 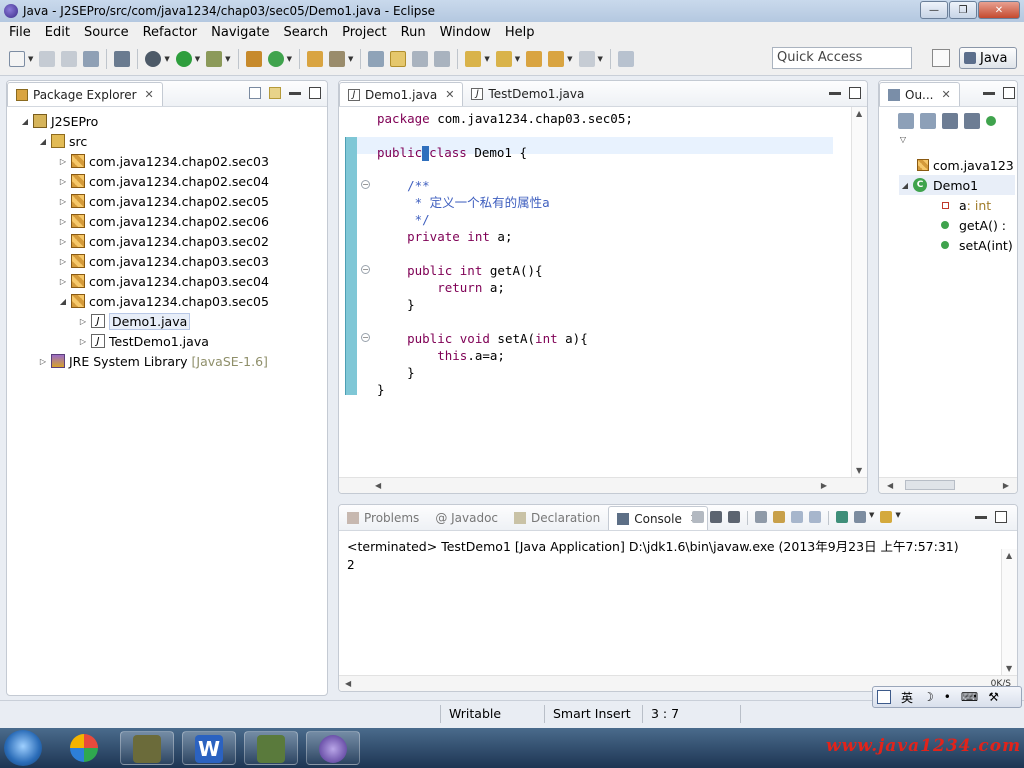 What do you see at coordinates (698, 517) in the screenshot?
I see `terminate-icon` at bounding box center [698, 517].